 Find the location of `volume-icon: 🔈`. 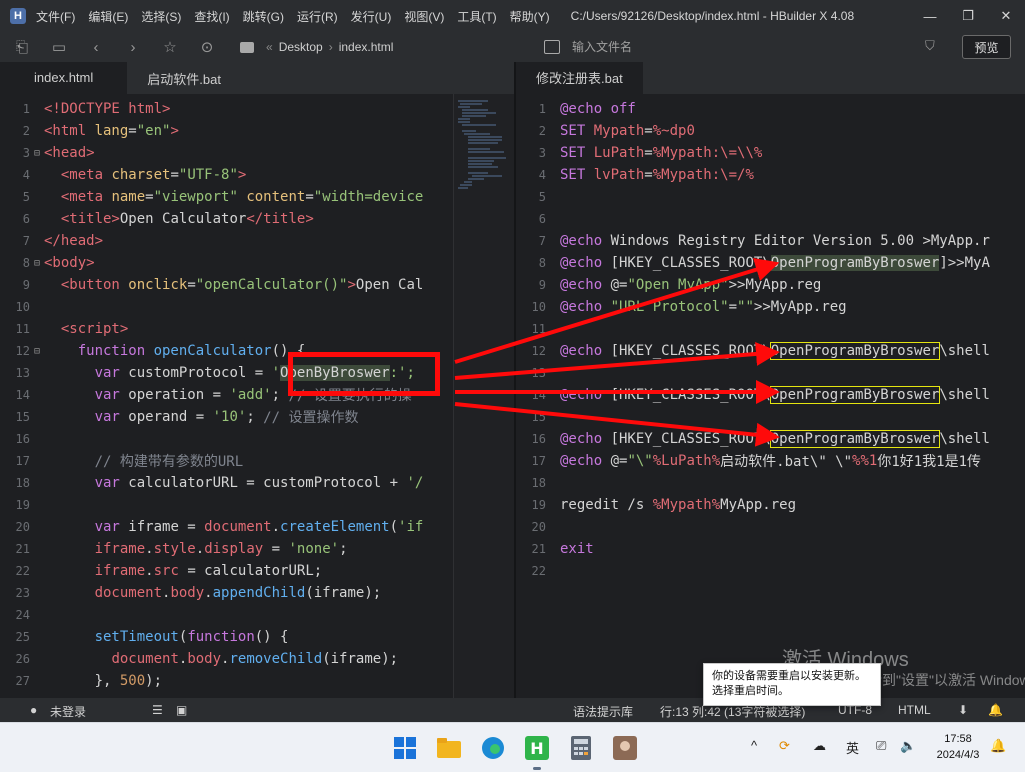

volume-icon: 🔈 is located at coordinates (908, 746).